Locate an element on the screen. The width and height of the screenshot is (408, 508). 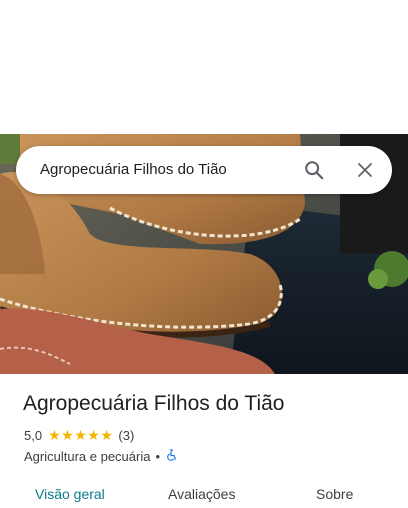
rating-value: 5,0 is located at coordinates (33, 435).